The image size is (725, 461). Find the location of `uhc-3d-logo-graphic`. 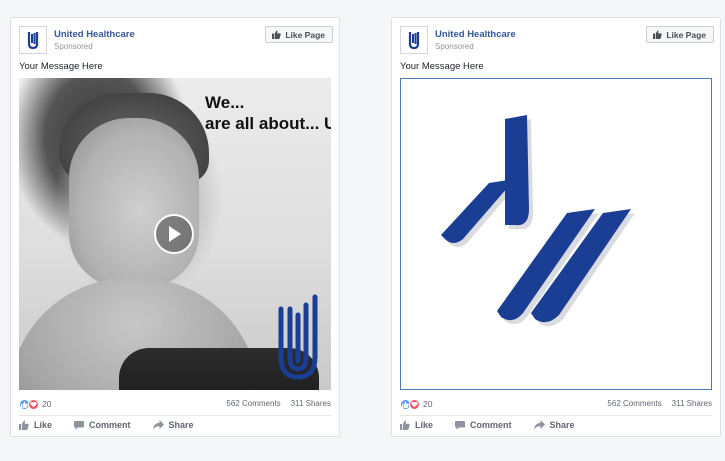

uhc-3d-logo-graphic is located at coordinates (538, 221).